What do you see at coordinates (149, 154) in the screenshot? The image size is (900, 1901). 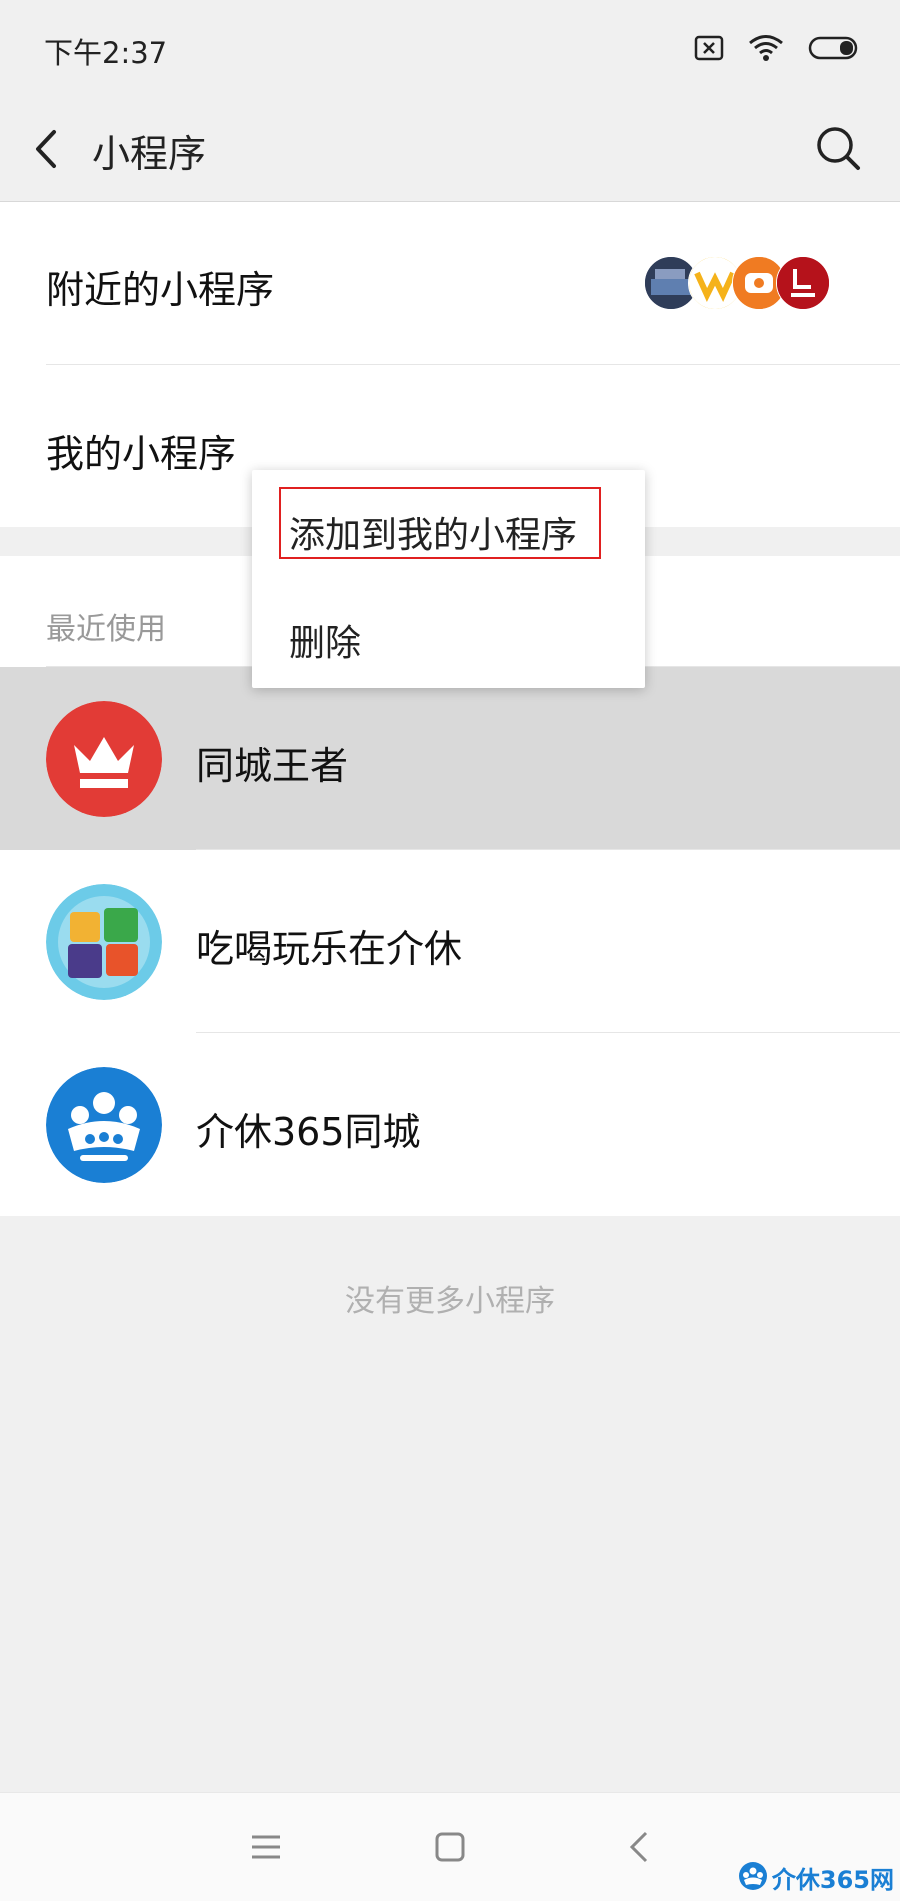 I see `page-title: 小程序` at bounding box center [149, 154].